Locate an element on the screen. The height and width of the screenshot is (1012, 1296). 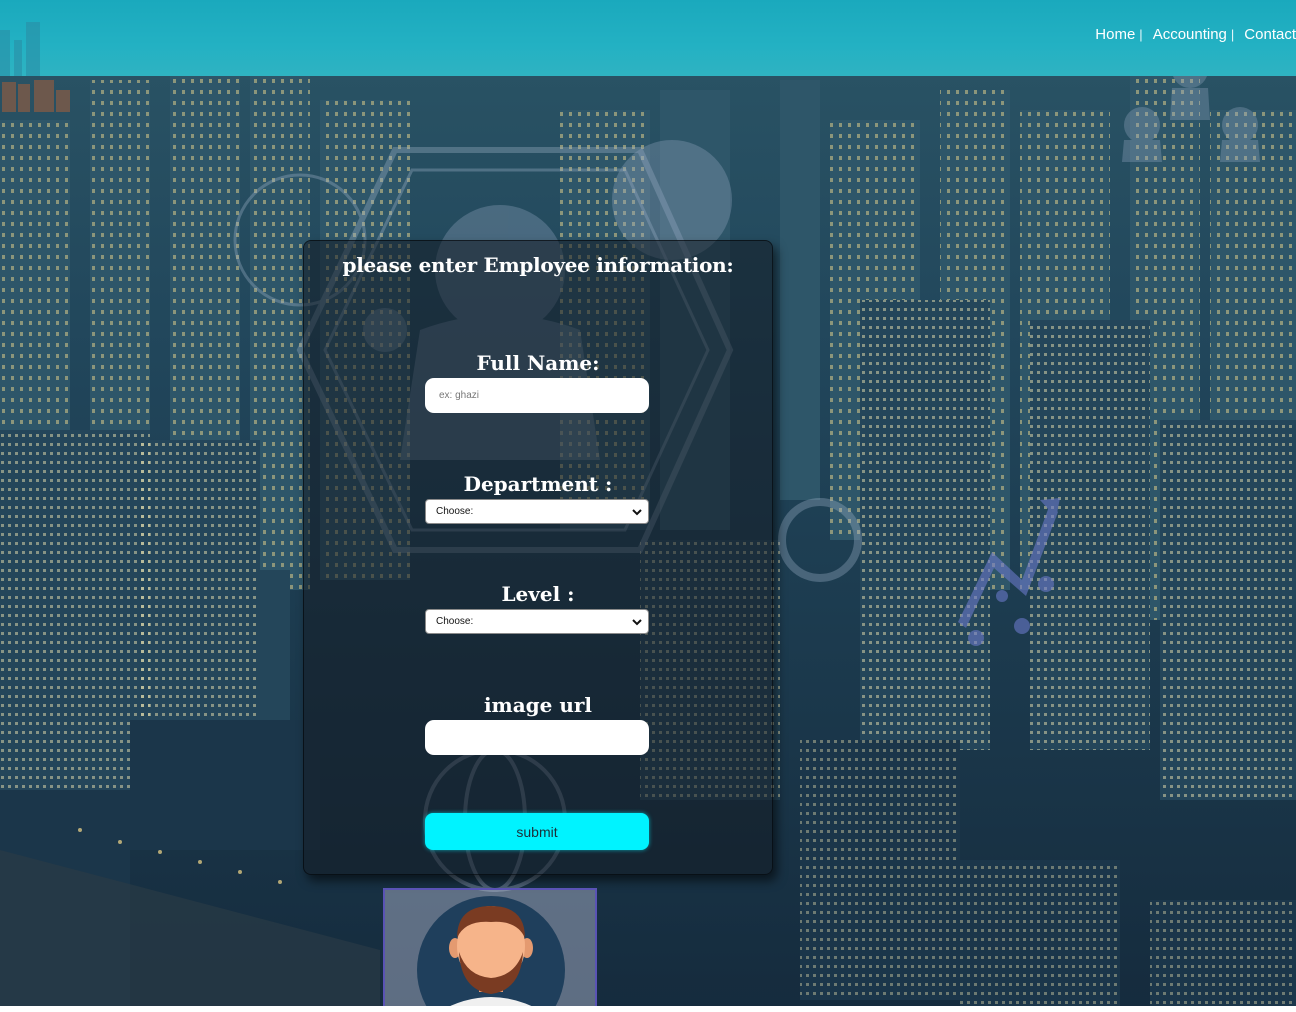
image-url-input is located at coordinates (537, 737).